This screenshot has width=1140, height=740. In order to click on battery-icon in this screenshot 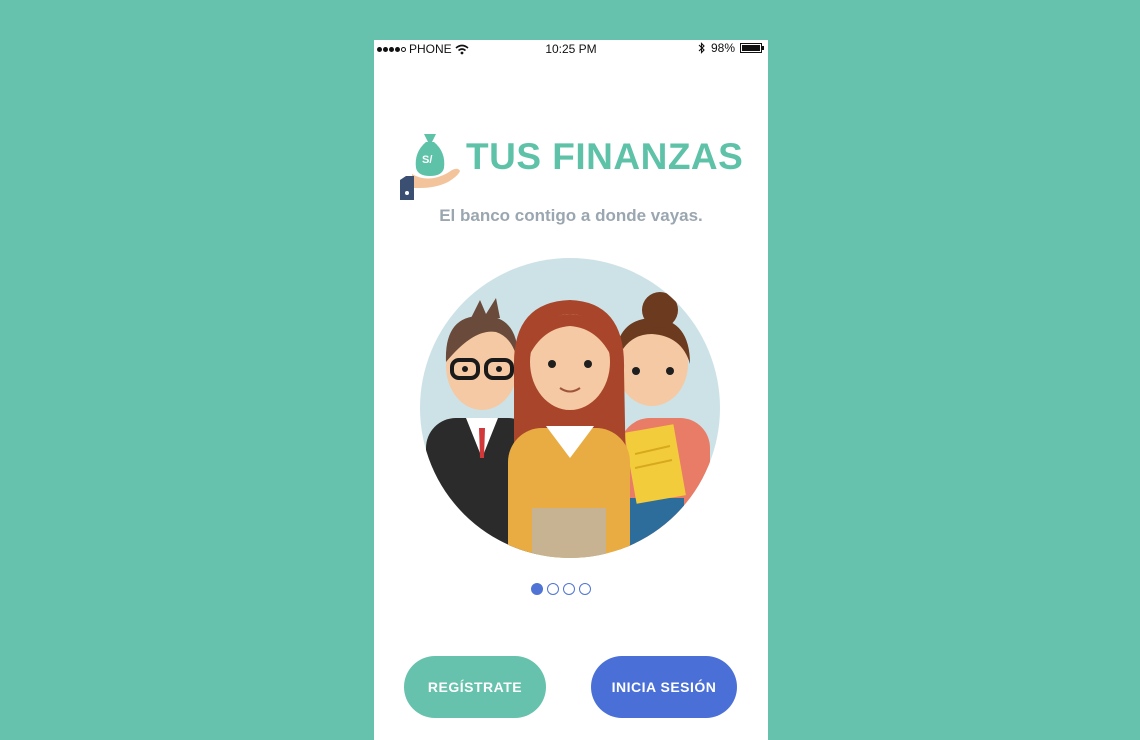, I will do `click(752, 48)`.